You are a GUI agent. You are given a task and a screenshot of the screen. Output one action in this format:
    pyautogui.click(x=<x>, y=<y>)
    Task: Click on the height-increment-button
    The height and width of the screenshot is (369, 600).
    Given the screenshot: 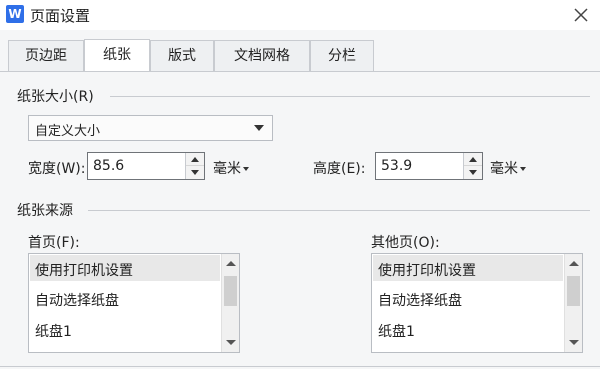 What is the action you would take?
    pyautogui.click(x=473, y=159)
    